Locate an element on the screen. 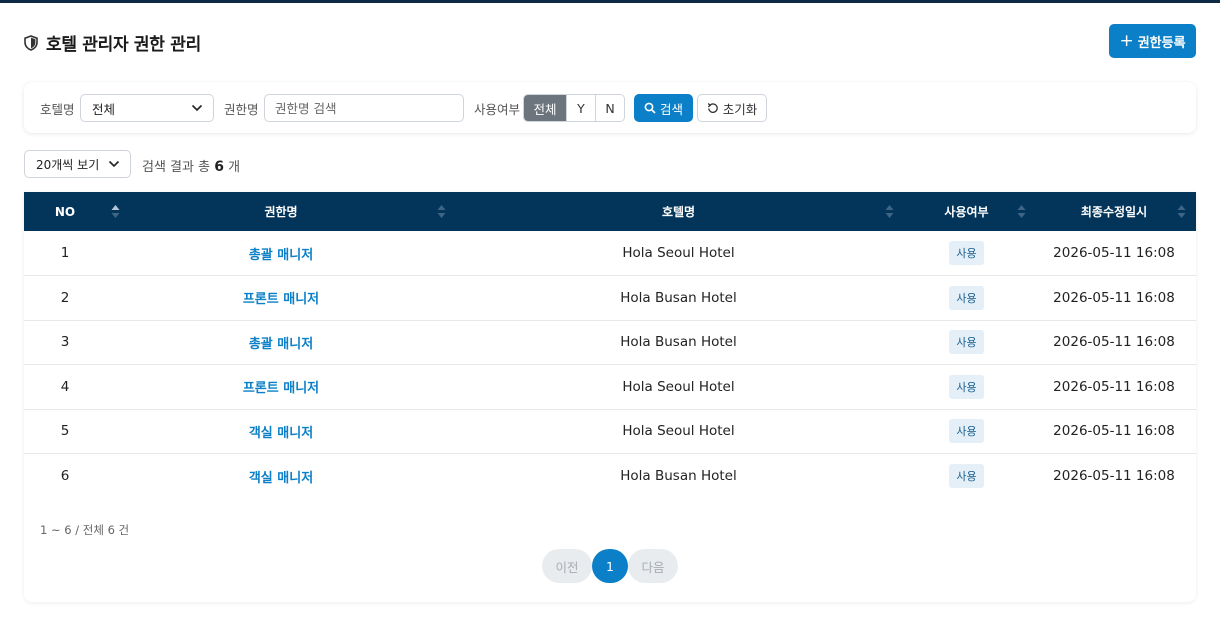 This screenshot has width=1220, height=626. role-filter-label: 권한명 is located at coordinates (241, 109).